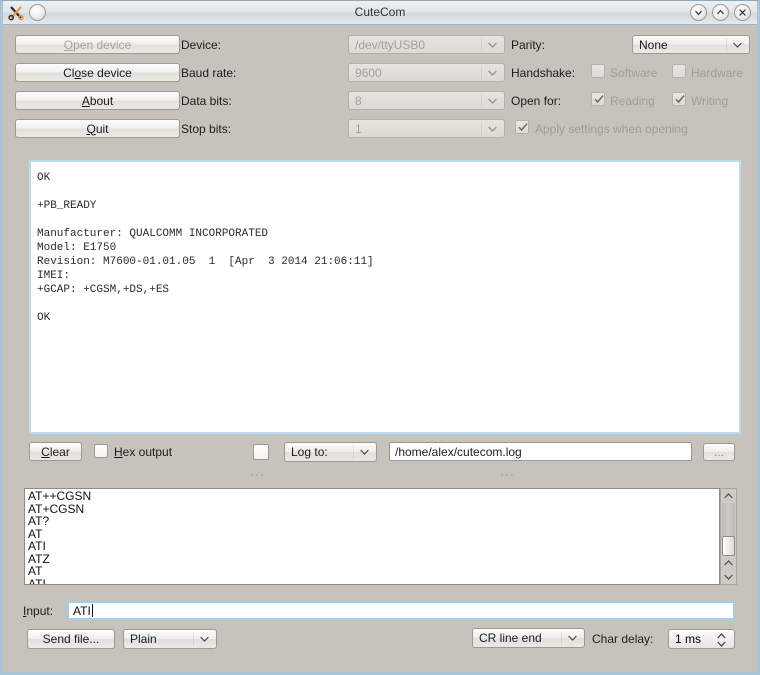 This screenshot has height=675, width=760. I want to click on quit-mnemonic: Q, so click(91, 128).